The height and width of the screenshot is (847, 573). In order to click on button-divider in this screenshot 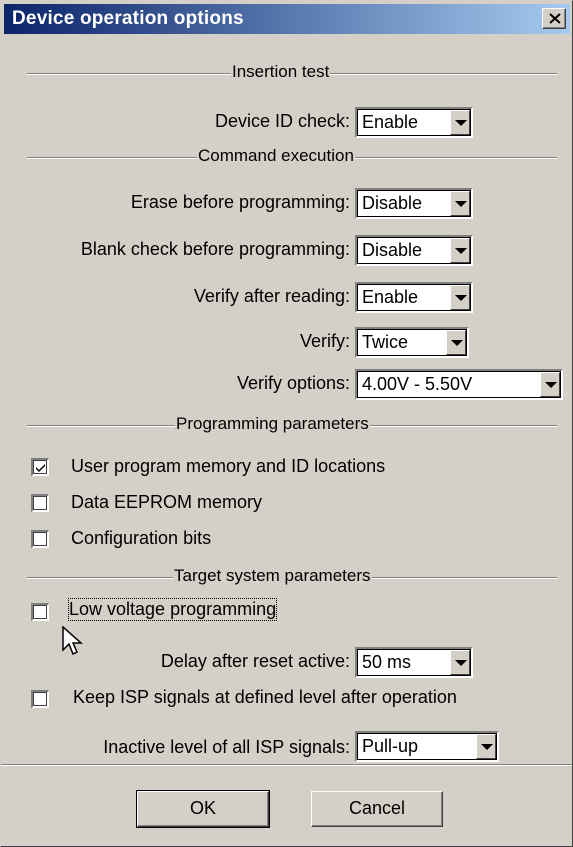, I will do `click(286, 765)`.